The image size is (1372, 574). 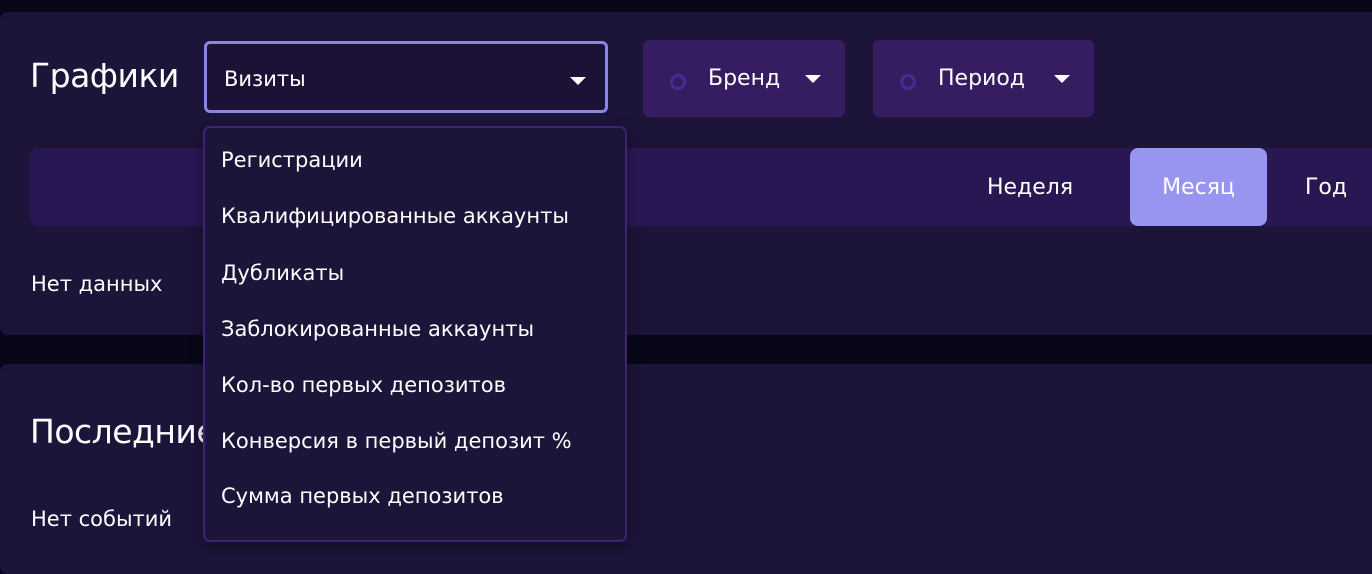 I want to click on dropdown-option-first-deposits-count: Кол-во первых депозитов, so click(x=363, y=385).